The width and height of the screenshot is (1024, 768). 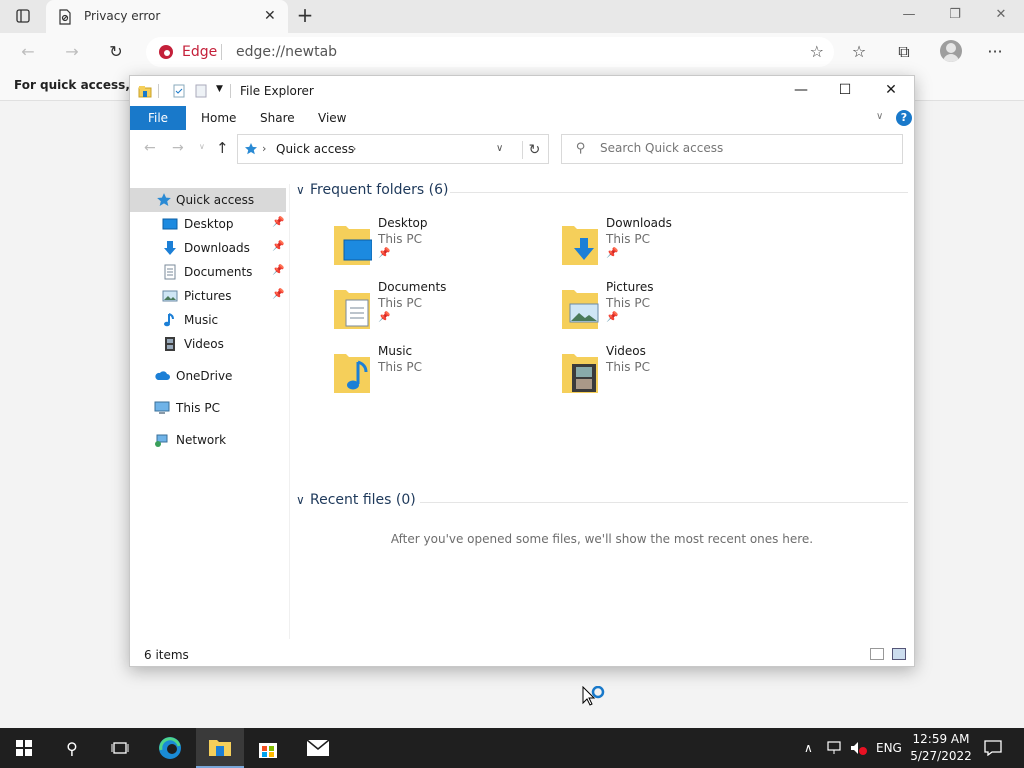 What do you see at coordinates (801, 91) in the screenshot?
I see `explorer-minimize-button: —` at bounding box center [801, 91].